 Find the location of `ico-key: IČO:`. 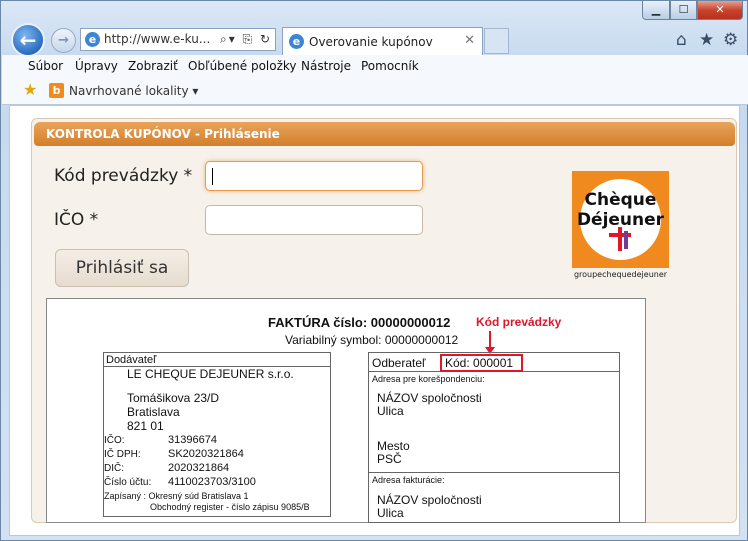

ico-key: IČO: is located at coordinates (114, 440).